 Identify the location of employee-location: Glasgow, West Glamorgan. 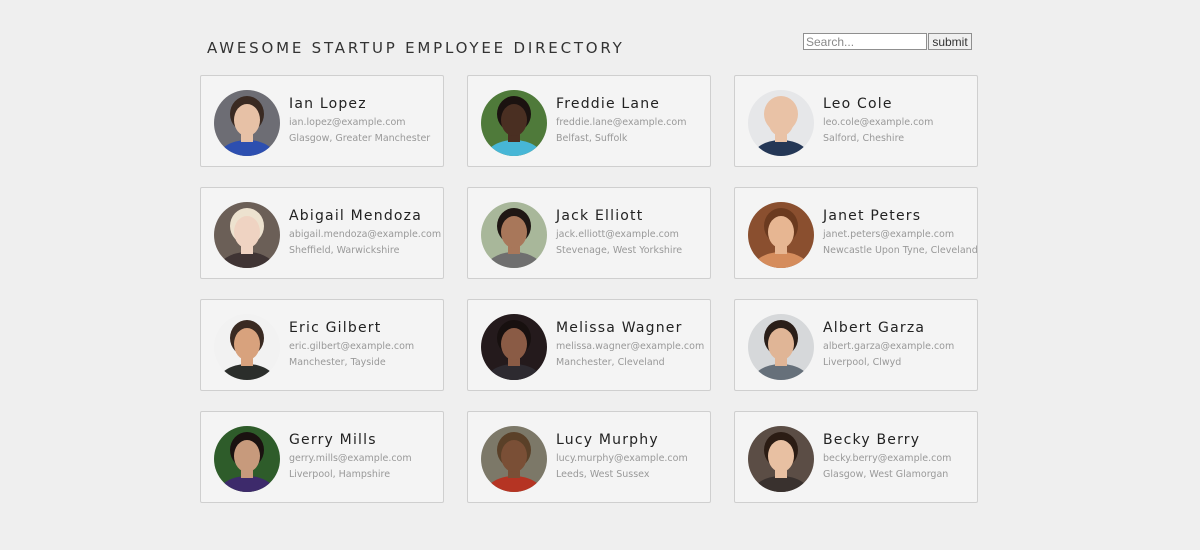
(886, 474).